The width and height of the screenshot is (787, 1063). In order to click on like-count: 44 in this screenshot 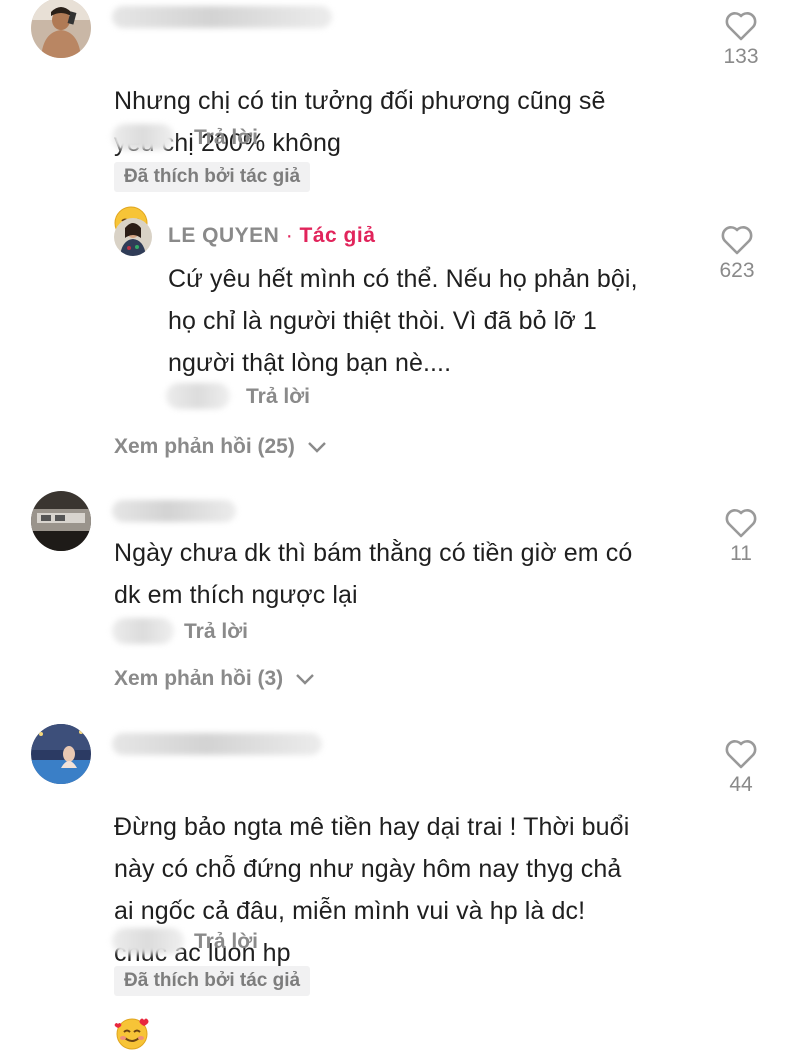, I will do `click(741, 784)`.